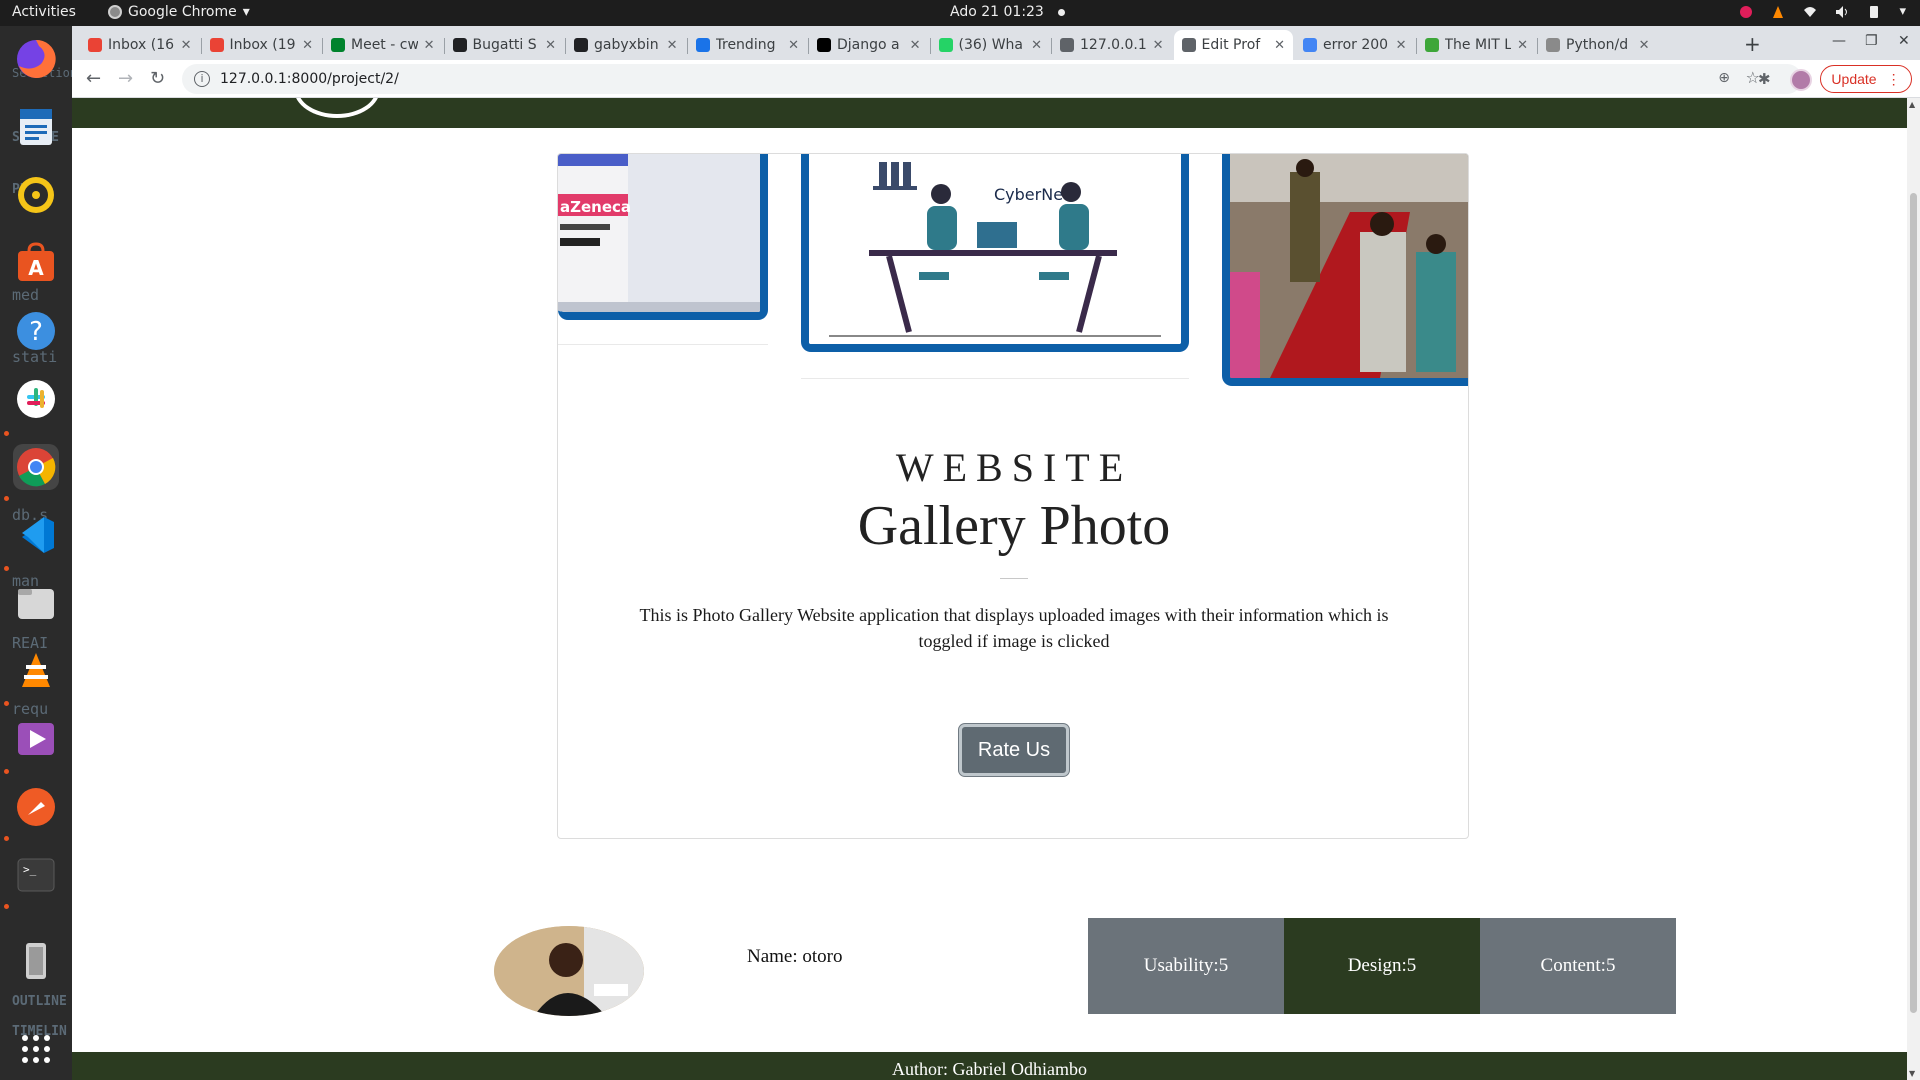  I want to click on reload-icon: ↻, so click(157, 78).